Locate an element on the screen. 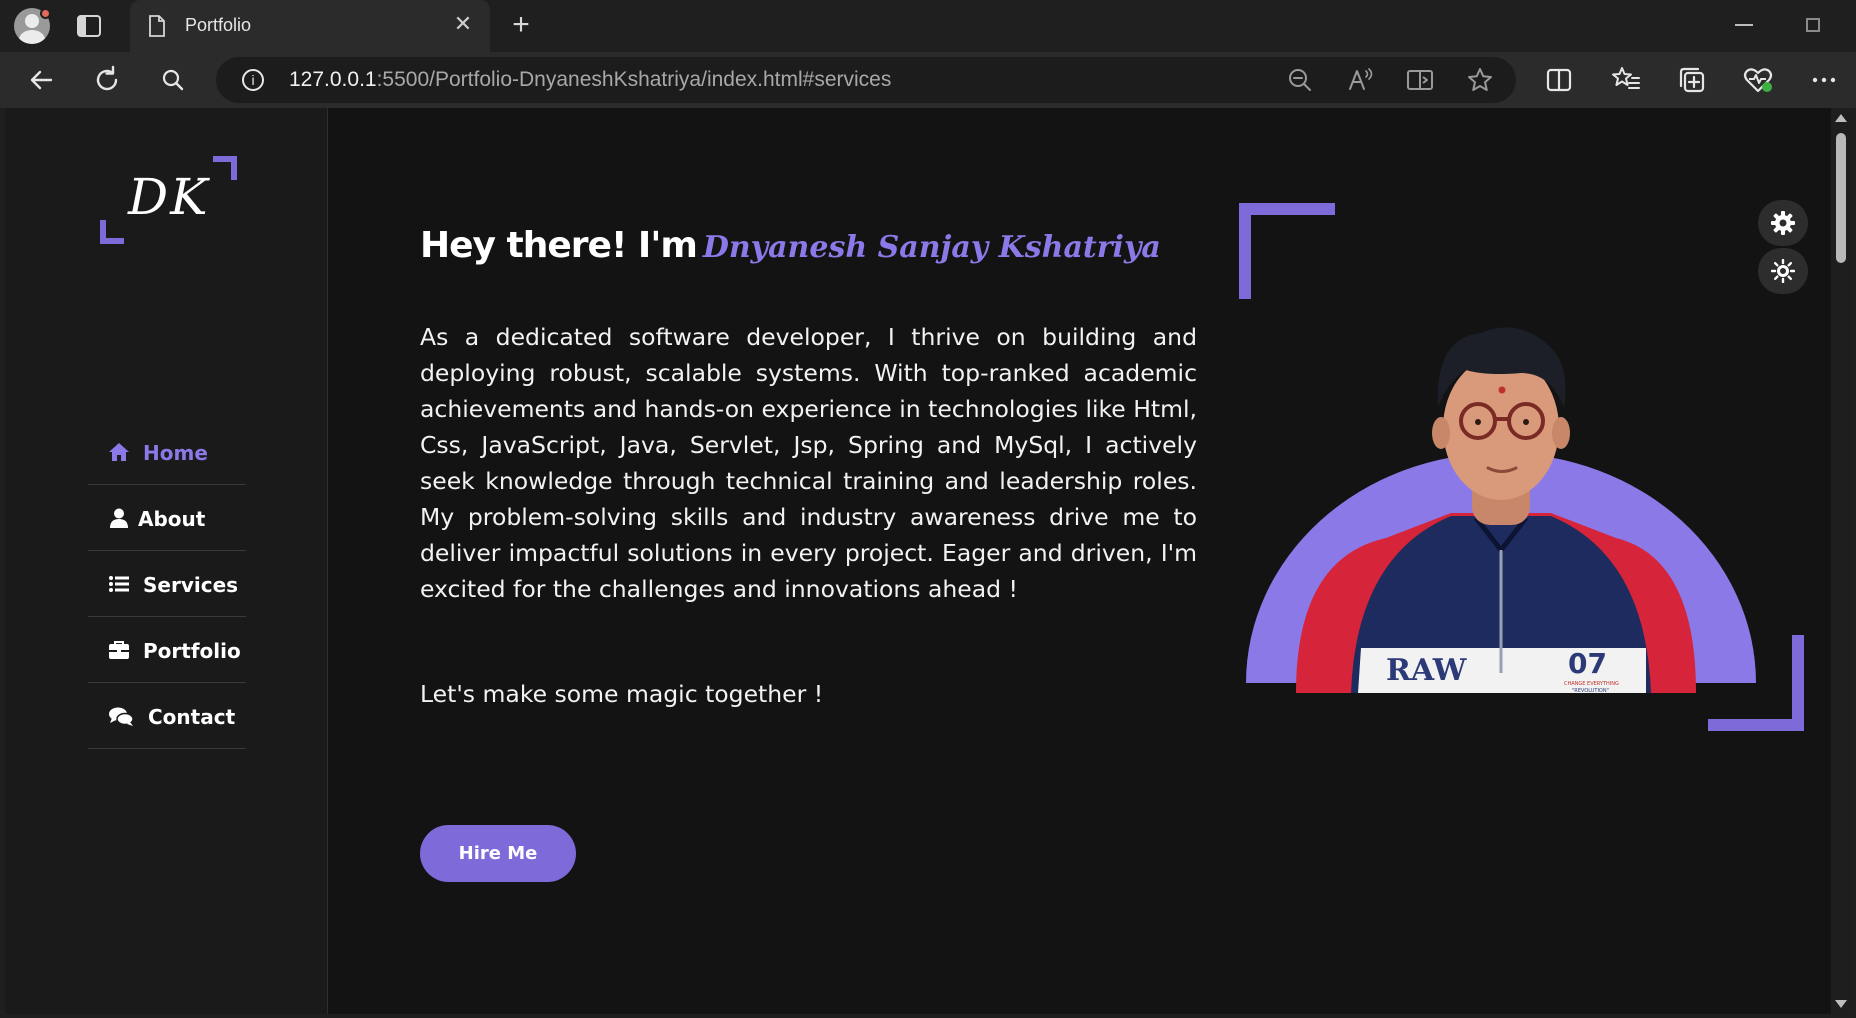 The height and width of the screenshot is (1018, 1856). star-icon is located at coordinates (1480, 80).